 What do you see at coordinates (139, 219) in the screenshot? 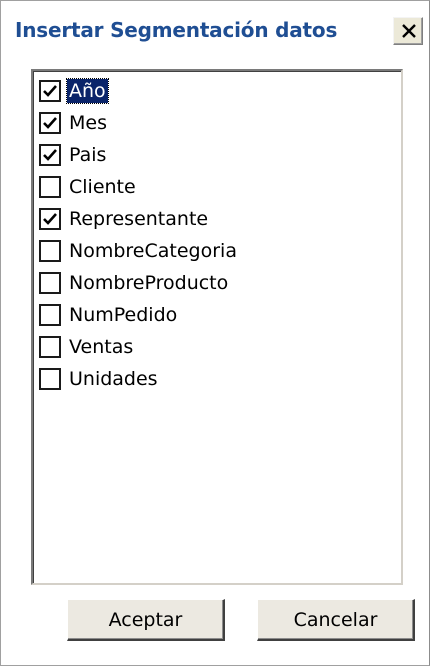
I see `field-label: Representante` at bounding box center [139, 219].